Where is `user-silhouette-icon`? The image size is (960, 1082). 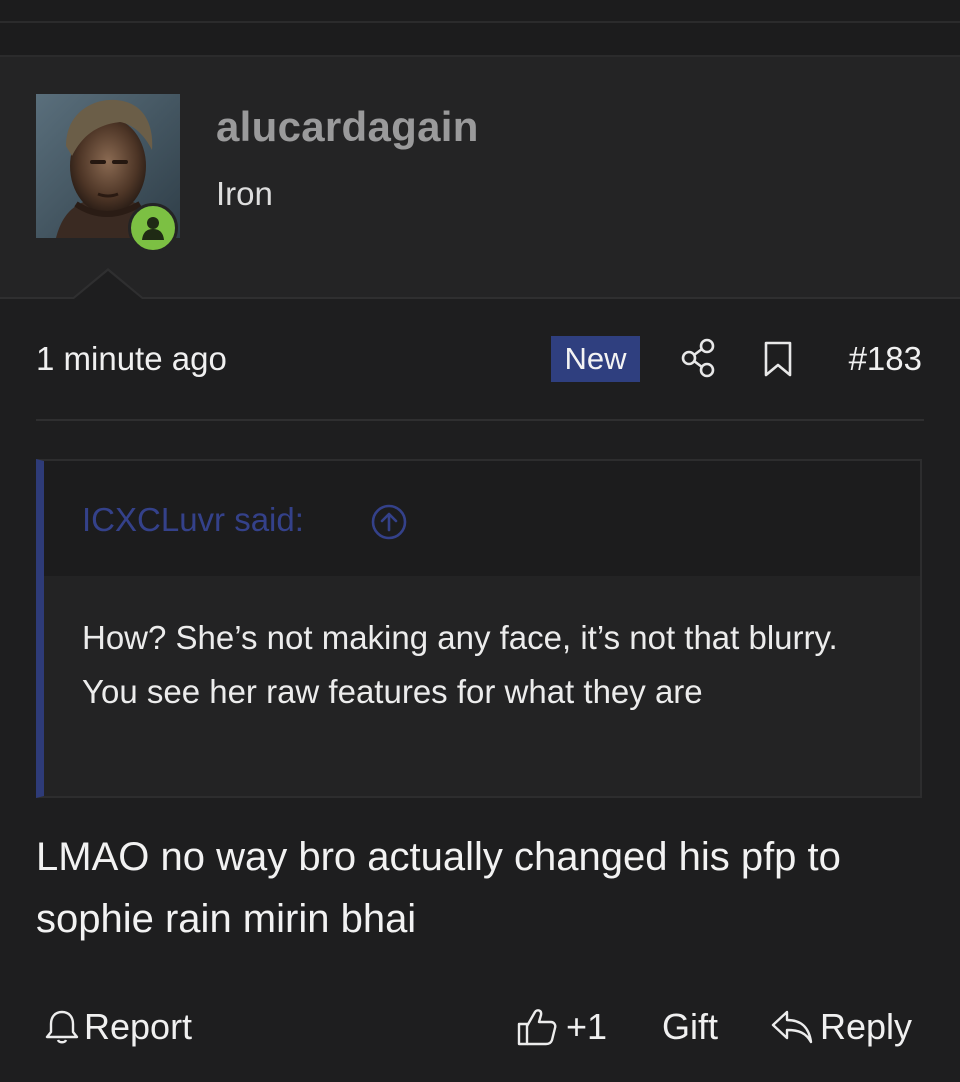 user-silhouette-icon is located at coordinates (153, 228).